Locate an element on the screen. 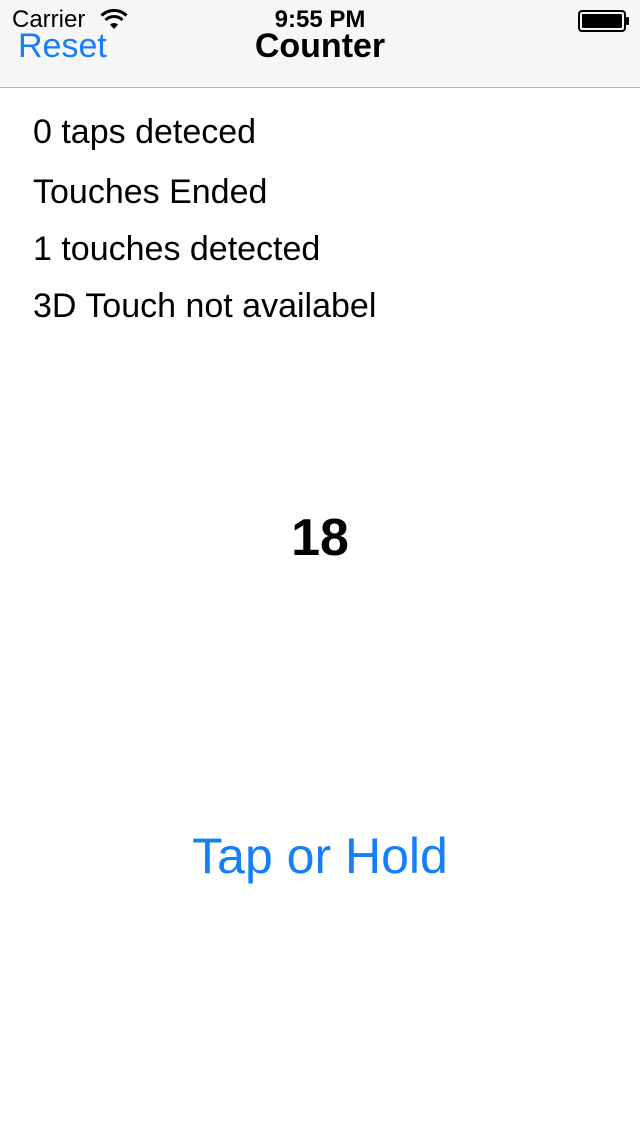 The height and width of the screenshot is (1136, 640). counter-value: 18 is located at coordinates (320, 538).